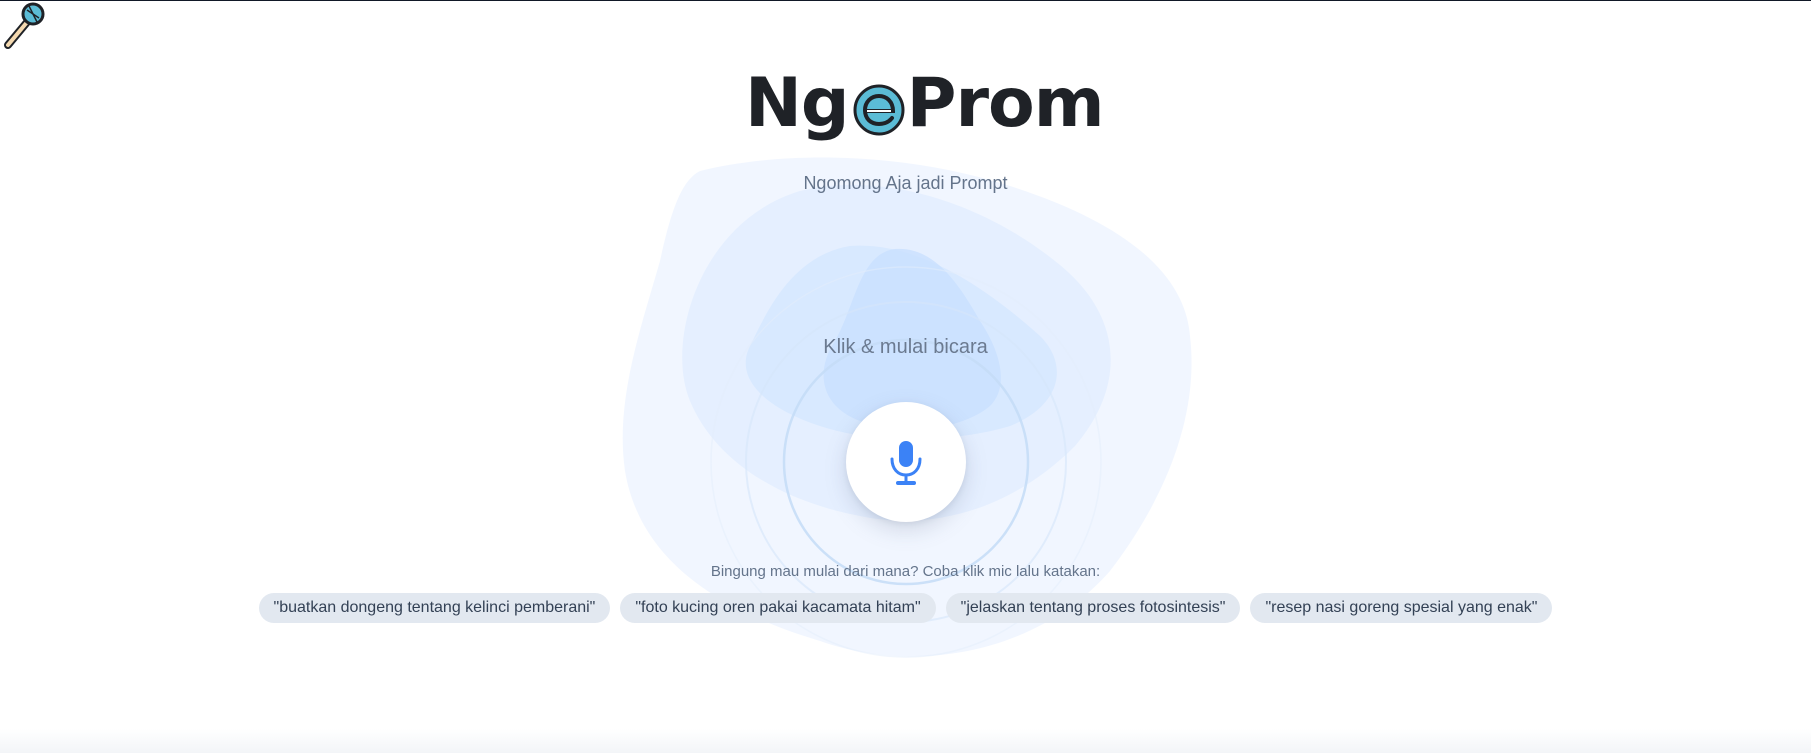 Image resolution: width=1811 pixels, height=753 pixels. What do you see at coordinates (905, 741) in the screenshot?
I see `bottom-fade` at bounding box center [905, 741].